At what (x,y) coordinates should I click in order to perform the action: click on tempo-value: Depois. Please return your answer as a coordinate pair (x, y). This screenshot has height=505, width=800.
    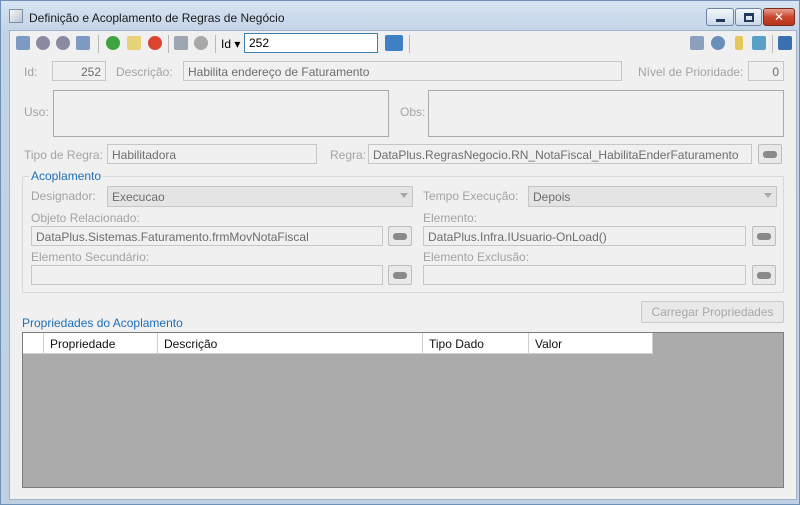
    Looking at the image, I should click on (552, 197).